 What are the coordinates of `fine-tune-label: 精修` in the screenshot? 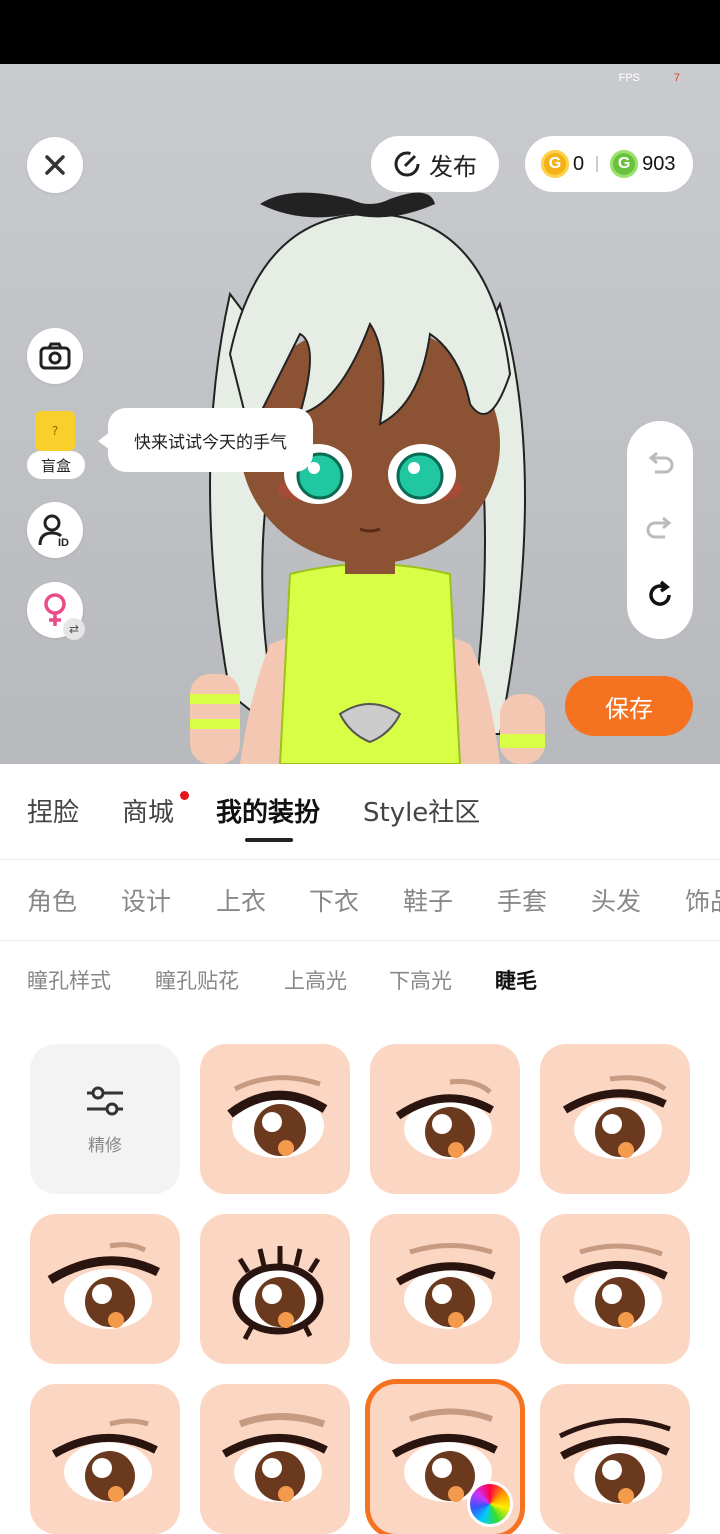 It's located at (105, 1145).